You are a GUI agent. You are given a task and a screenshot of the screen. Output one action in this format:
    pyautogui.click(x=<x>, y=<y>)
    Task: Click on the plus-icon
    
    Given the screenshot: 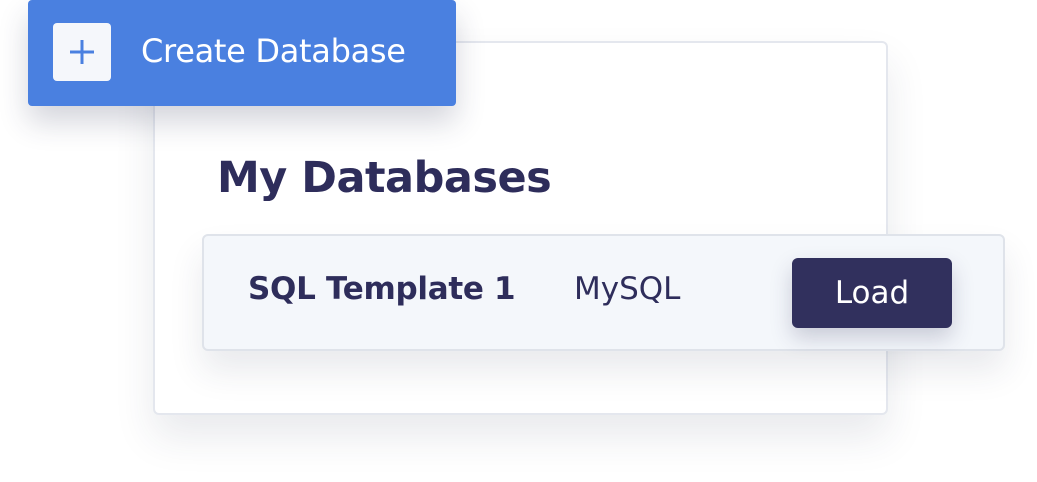 What is the action you would take?
    pyautogui.click(x=82, y=52)
    